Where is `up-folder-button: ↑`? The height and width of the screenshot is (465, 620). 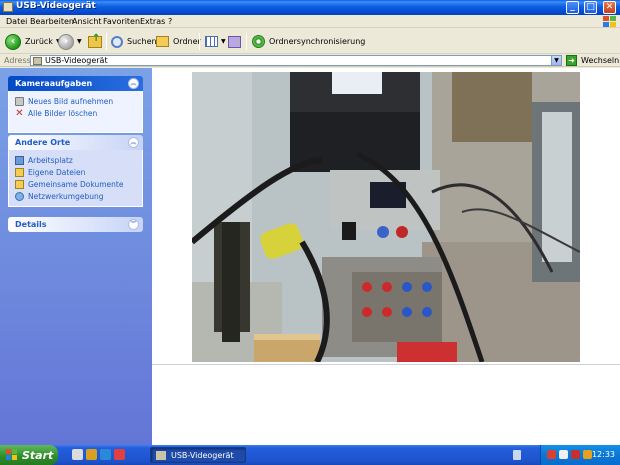
up-folder-button: ↑ is located at coordinates (95, 41).